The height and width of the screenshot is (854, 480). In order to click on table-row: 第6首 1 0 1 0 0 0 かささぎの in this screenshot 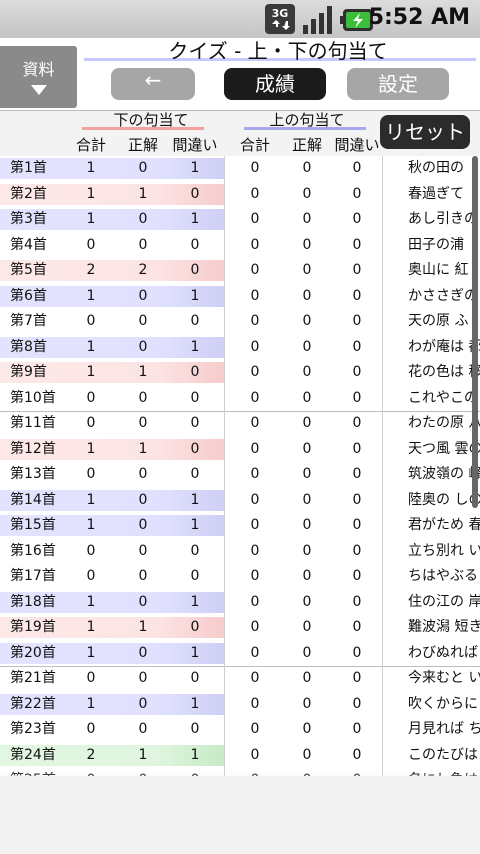, I will do `click(240, 296)`.